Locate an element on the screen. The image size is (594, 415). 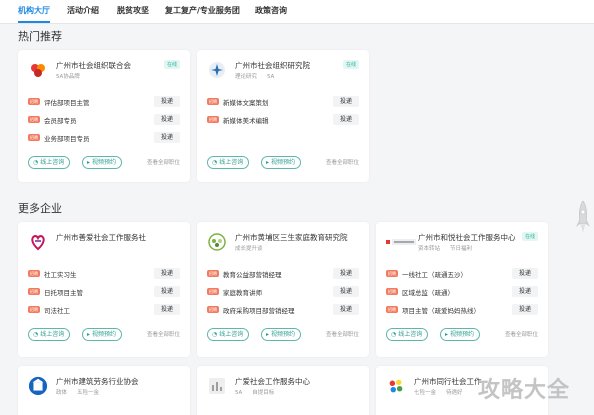
back-to-top-rocket-icon is located at coordinates (583, 219).